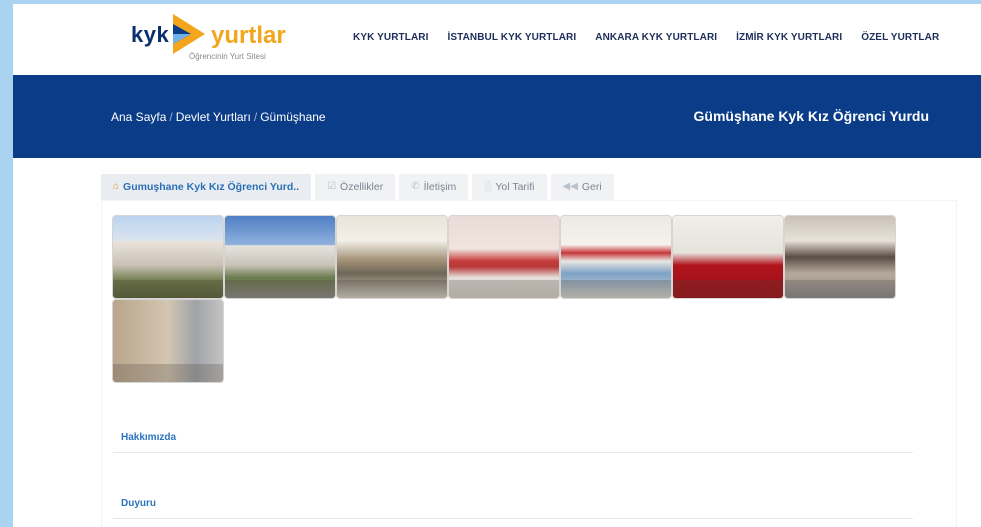 The width and height of the screenshot is (981, 527). I want to click on tab-directions: ░ Yol Tarifi, so click(509, 187).